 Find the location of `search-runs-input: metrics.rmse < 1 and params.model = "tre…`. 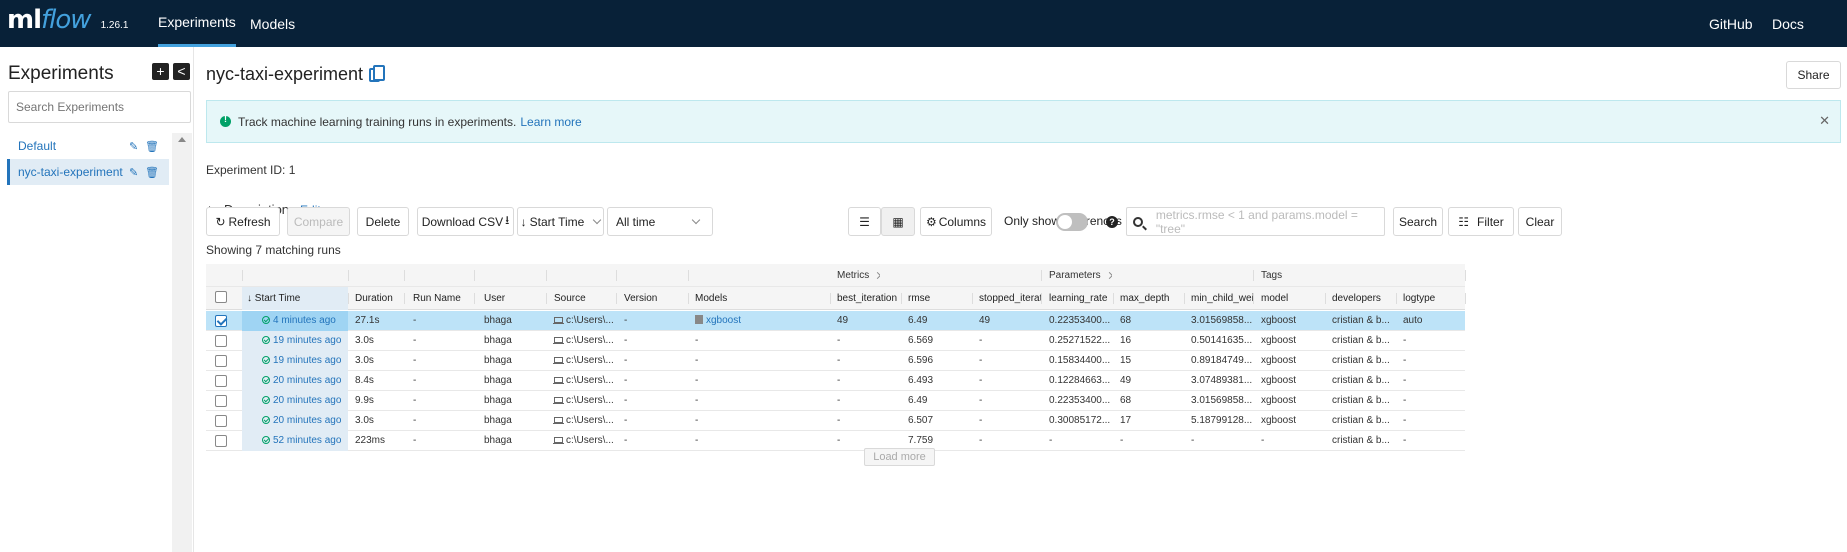

search-runs-input: metrics.rmse < 1 and params.model = "tre… is located at coordinates (1255, 221).